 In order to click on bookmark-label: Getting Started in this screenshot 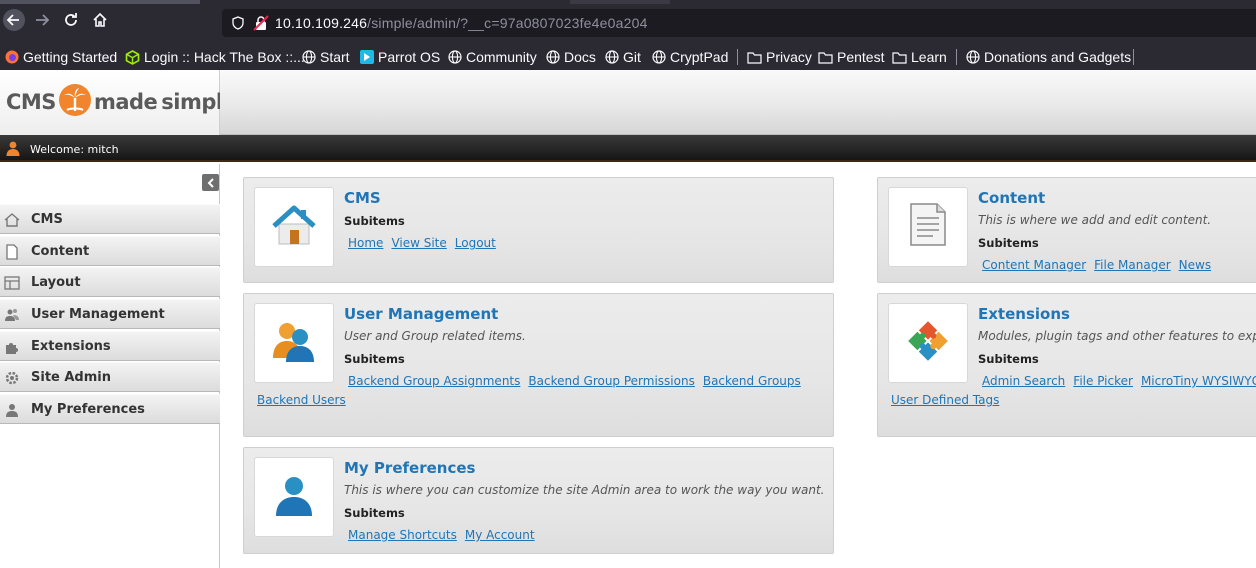, I will do `click(70, 57)`.